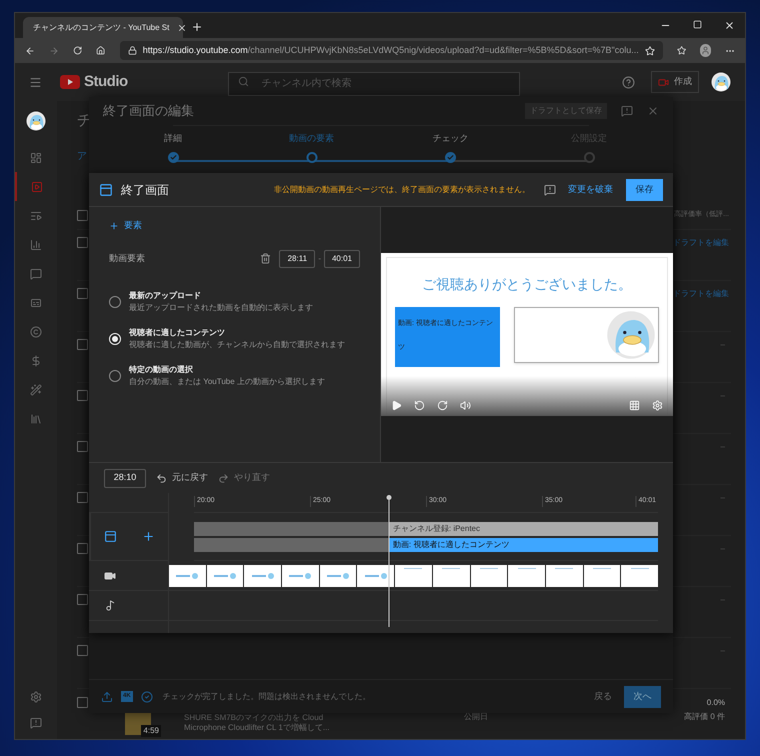 Image resolution: width=760 pixels, height=756 pixels. I want to click on upload-icon, so click(107, 696).